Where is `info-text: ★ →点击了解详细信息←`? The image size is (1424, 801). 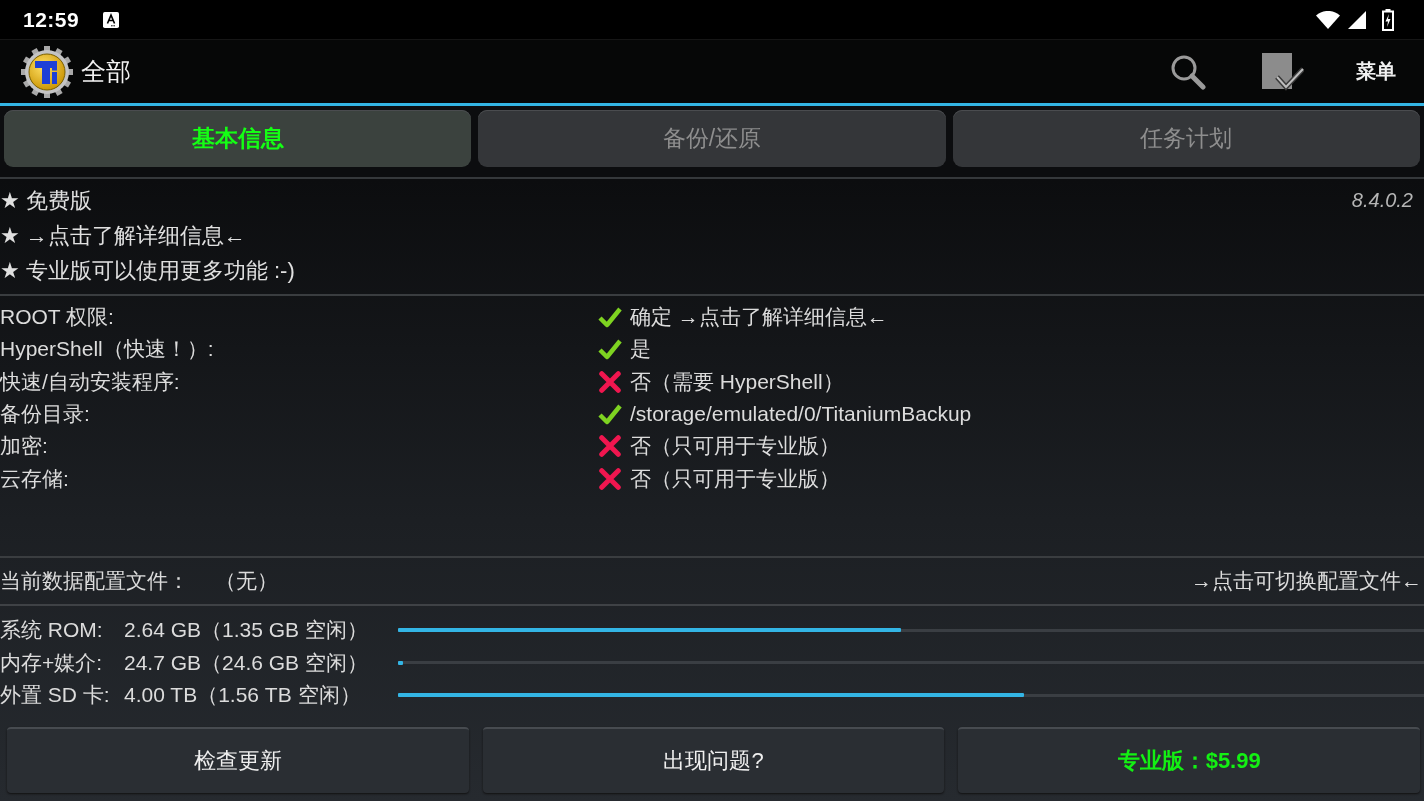 info-text: ★ →点击了解详细信息← is located at coordinates (123, 235).